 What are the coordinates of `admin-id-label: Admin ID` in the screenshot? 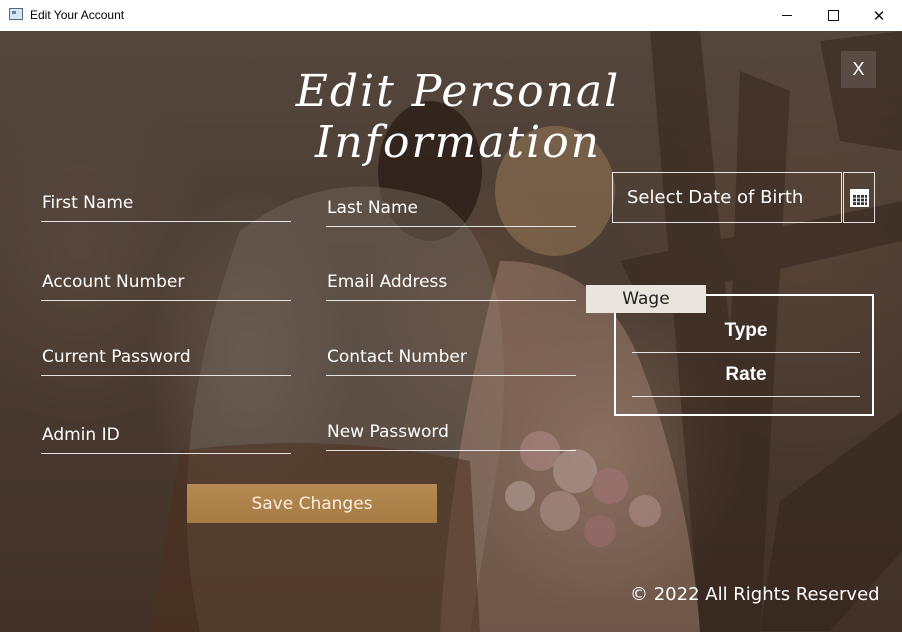 It's located at (81, 435).